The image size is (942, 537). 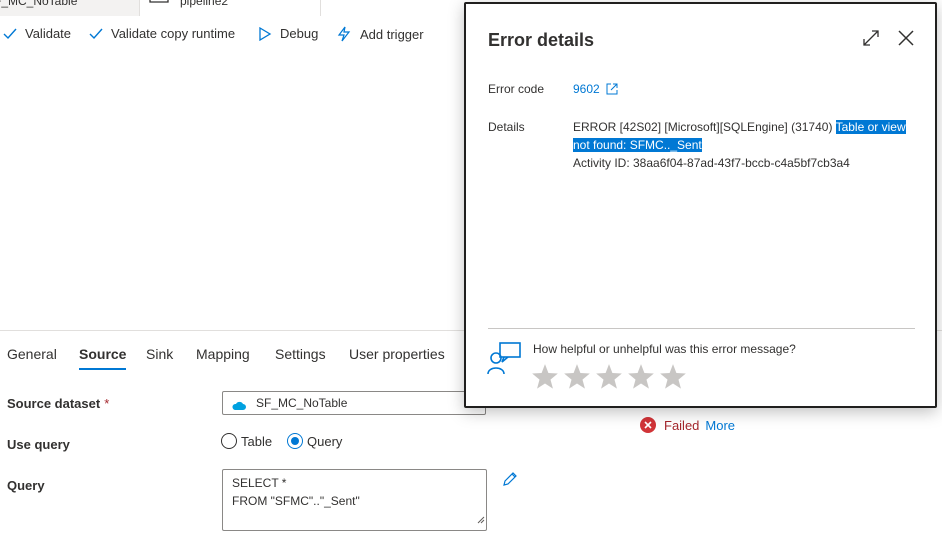 What do you see at coordinates (107, 403) in the screenshot?
I see `required-marker: *` at bounding box center [107, 403].